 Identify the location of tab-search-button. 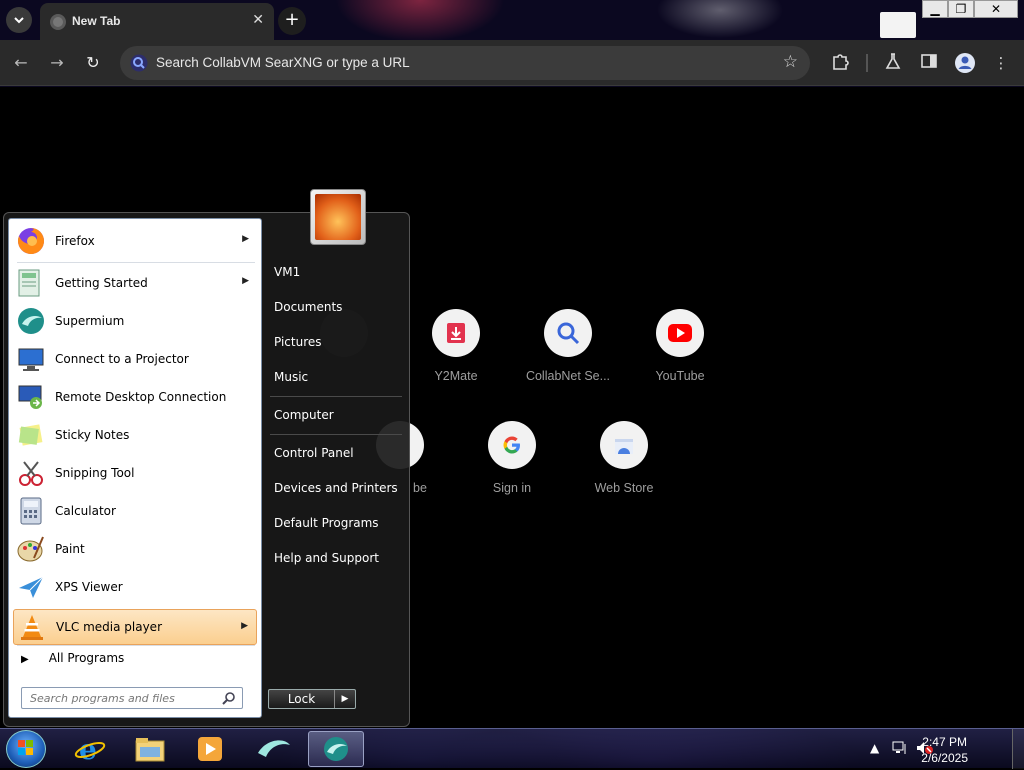
(19, 20).